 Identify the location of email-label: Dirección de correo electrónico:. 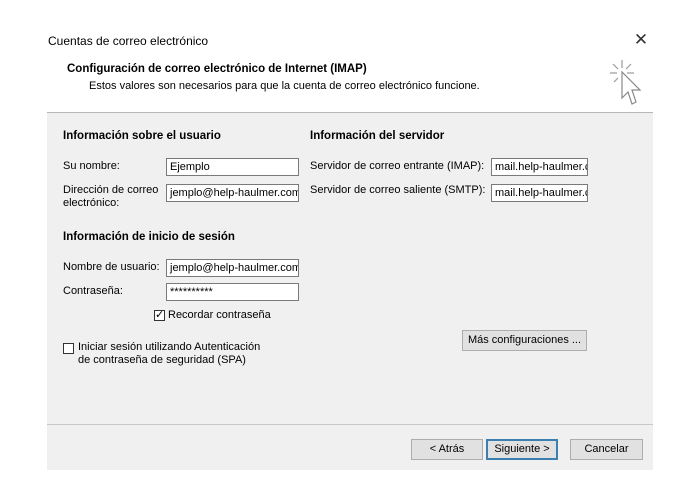
(110, 197).